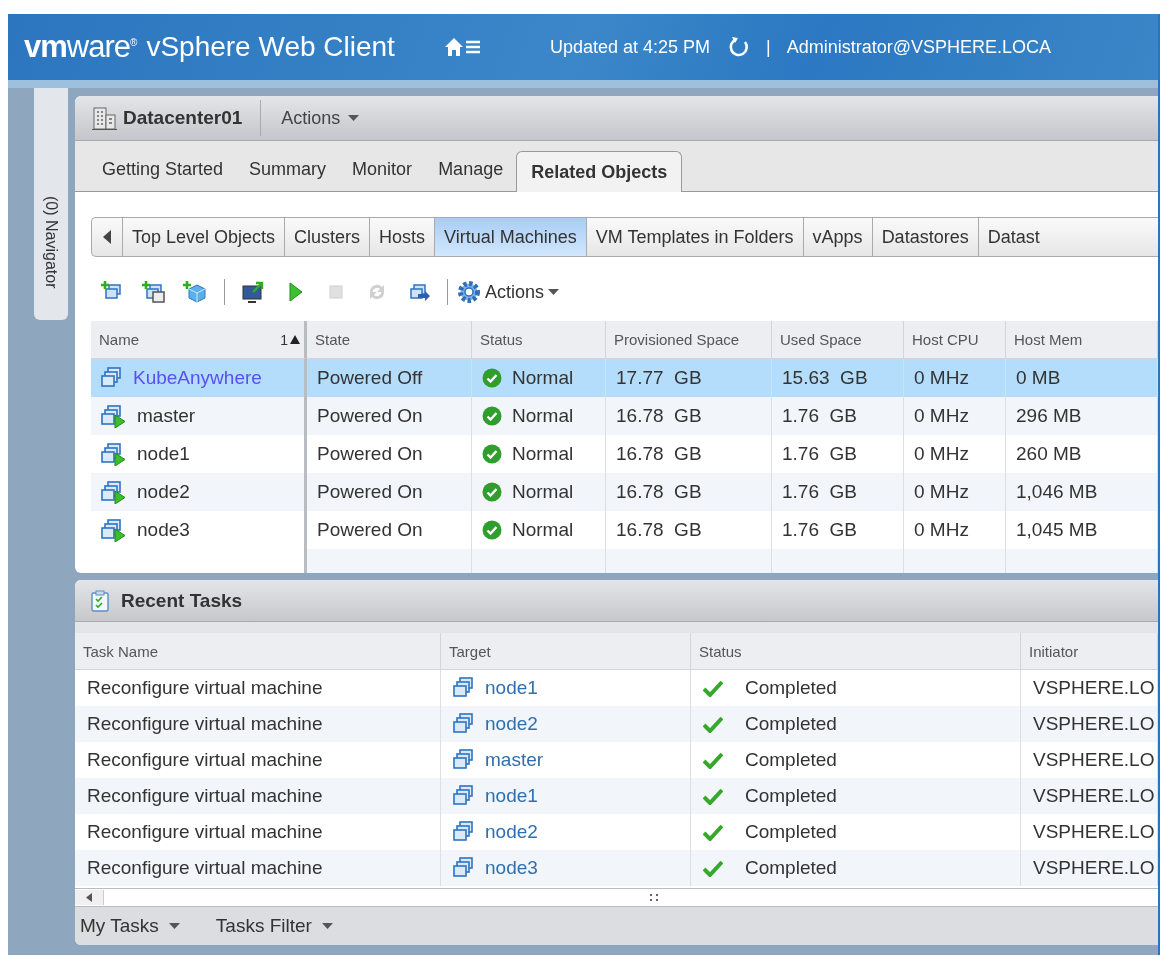  What do you see at coordinates (471, 169) in the screenshot?
I see `tab: Manage` at bounding box center [471, 169].